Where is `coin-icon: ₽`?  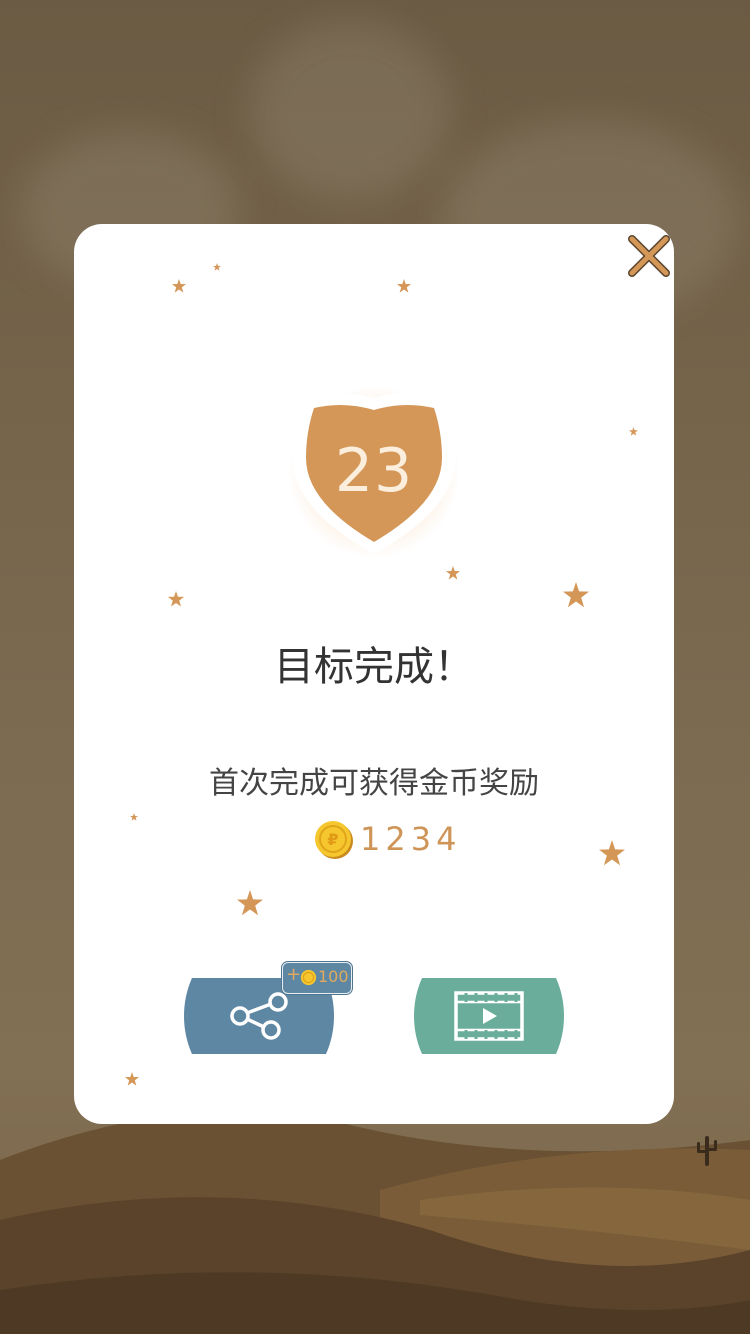
coin-icon: ₽ is located at coordinates (334, 840).